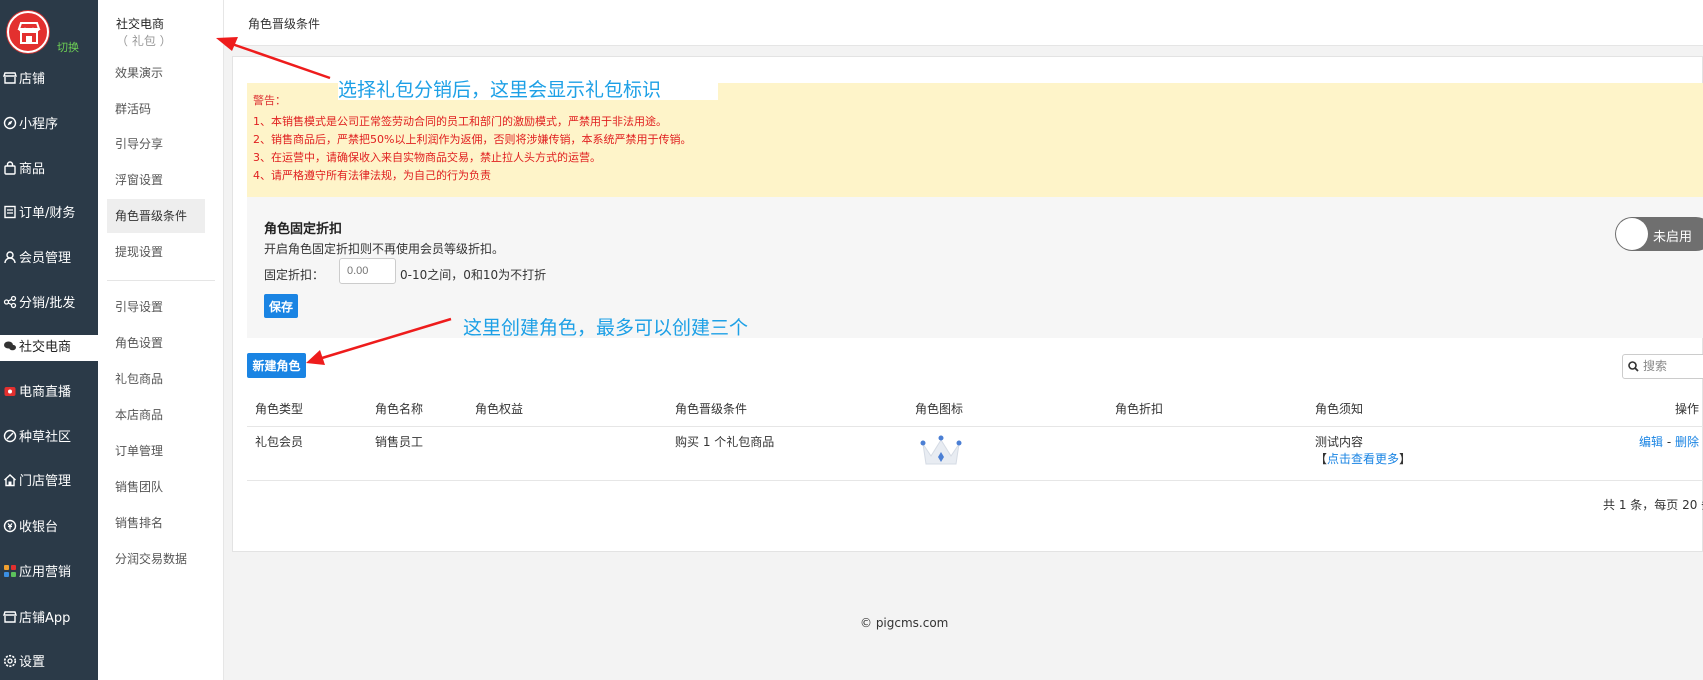  Describe the element at coordinates (303, 229) in the screenshot. I see `discount-title: 角色固定折扣` at that location.